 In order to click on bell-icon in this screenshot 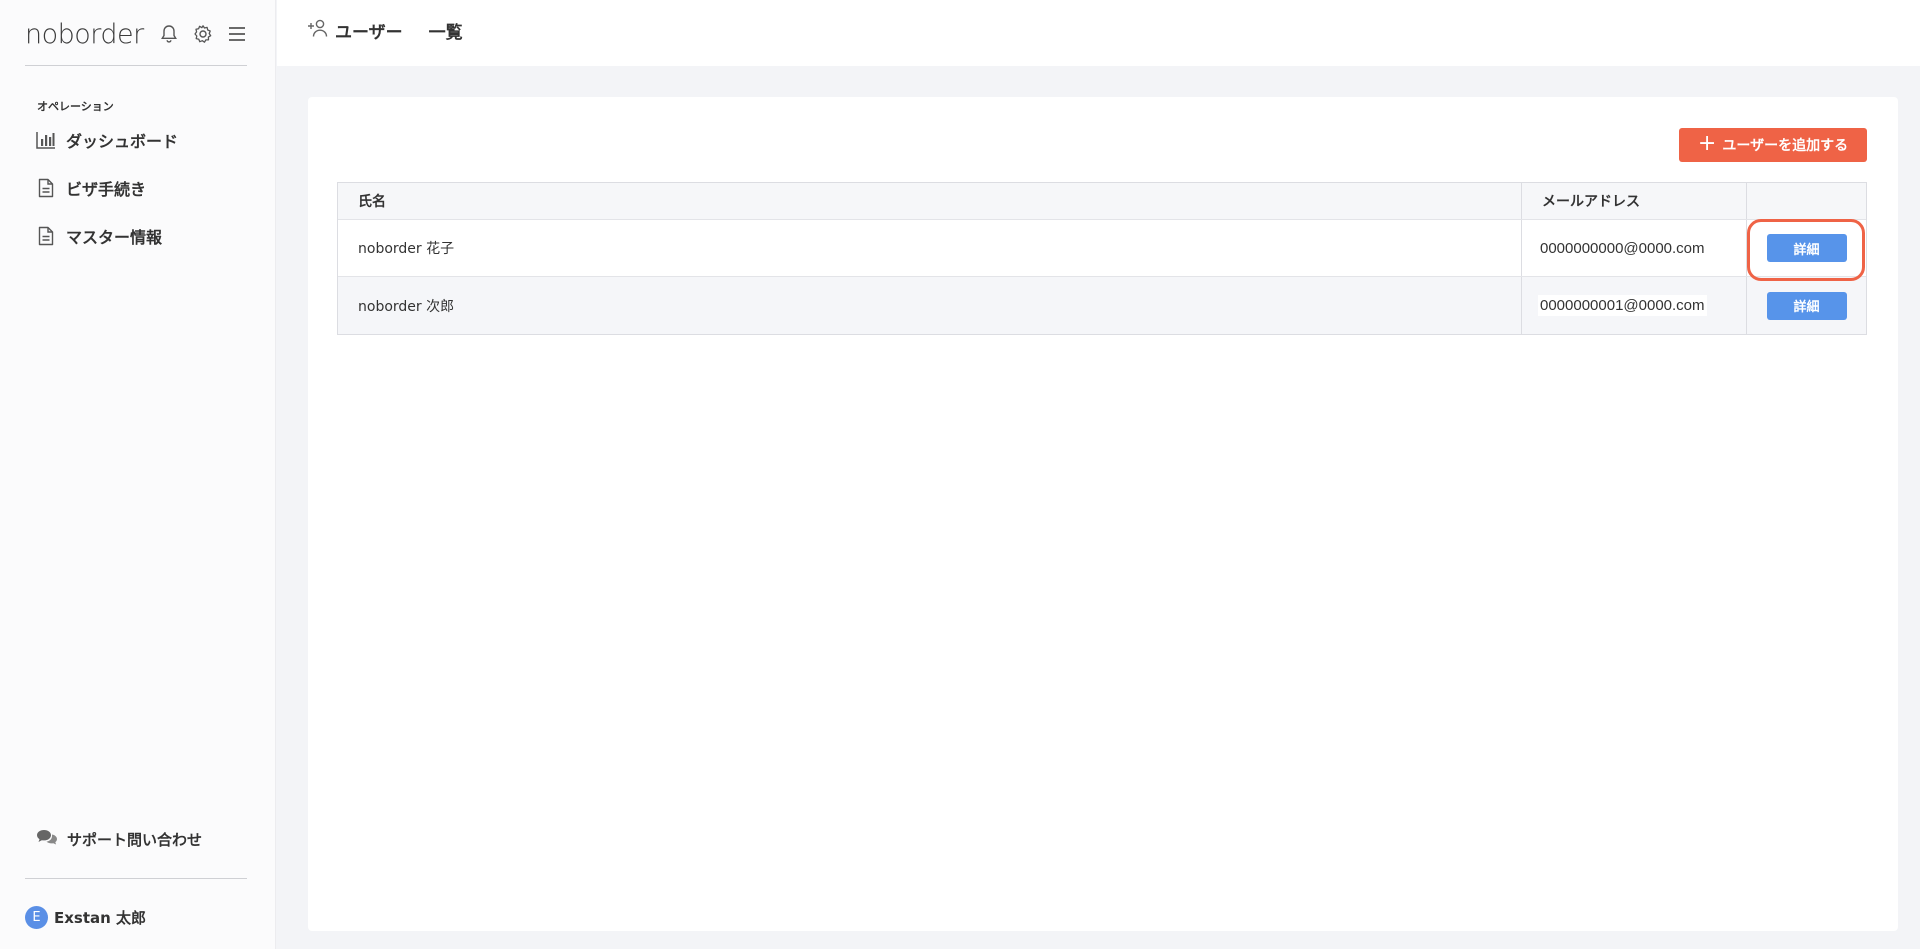, I will do `click(169, 34)`.